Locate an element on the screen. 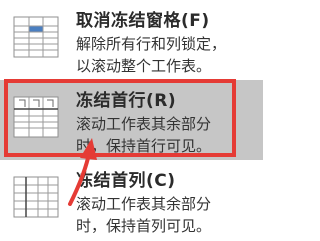 The height and width of the screenshot is (241, 320). menu-item-description: 滚动工作表其余部分 时，保持首行可见。 is located at coordinates (167, 135).